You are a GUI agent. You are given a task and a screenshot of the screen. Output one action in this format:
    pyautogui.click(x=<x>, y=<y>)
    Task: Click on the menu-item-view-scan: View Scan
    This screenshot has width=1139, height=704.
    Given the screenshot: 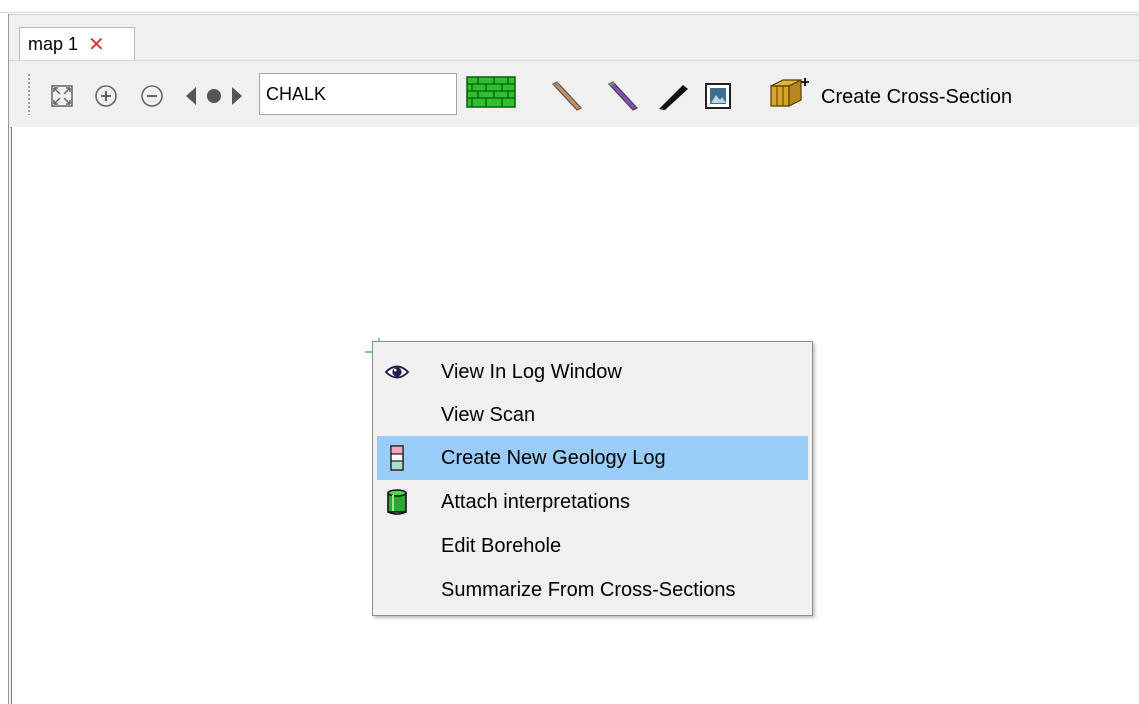 What is the action you would take?
    pyautogui.click(x=592, y=415)
    